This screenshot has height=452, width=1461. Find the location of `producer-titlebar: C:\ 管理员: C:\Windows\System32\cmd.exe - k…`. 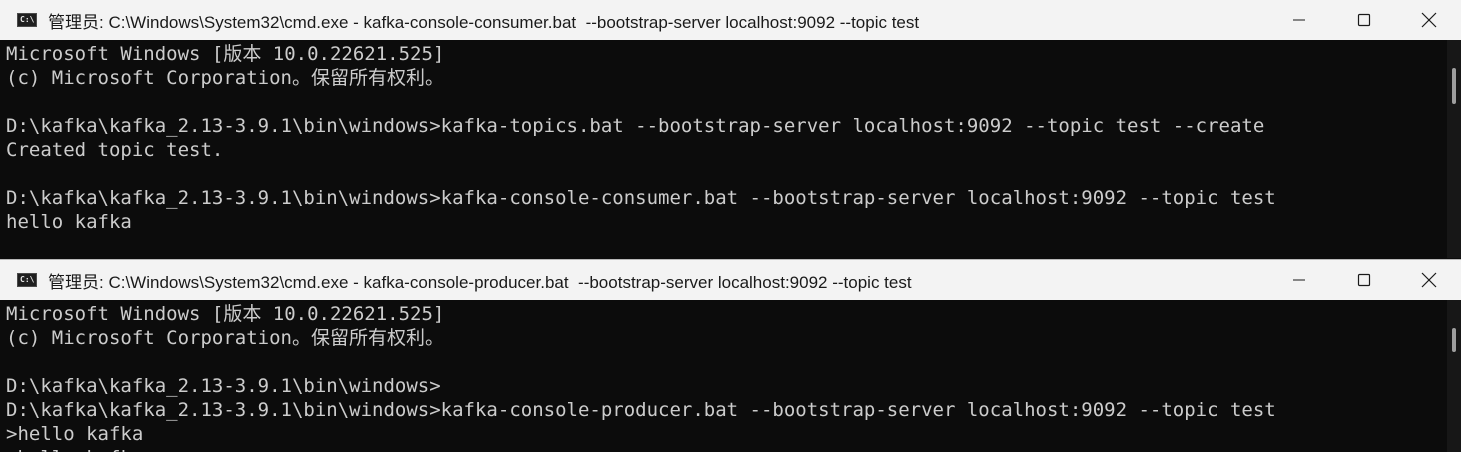

producer-titlebar: C:\ 管理员: C:\Windows\System32\cmd.exe - k… is located at coordinates (730, 280).